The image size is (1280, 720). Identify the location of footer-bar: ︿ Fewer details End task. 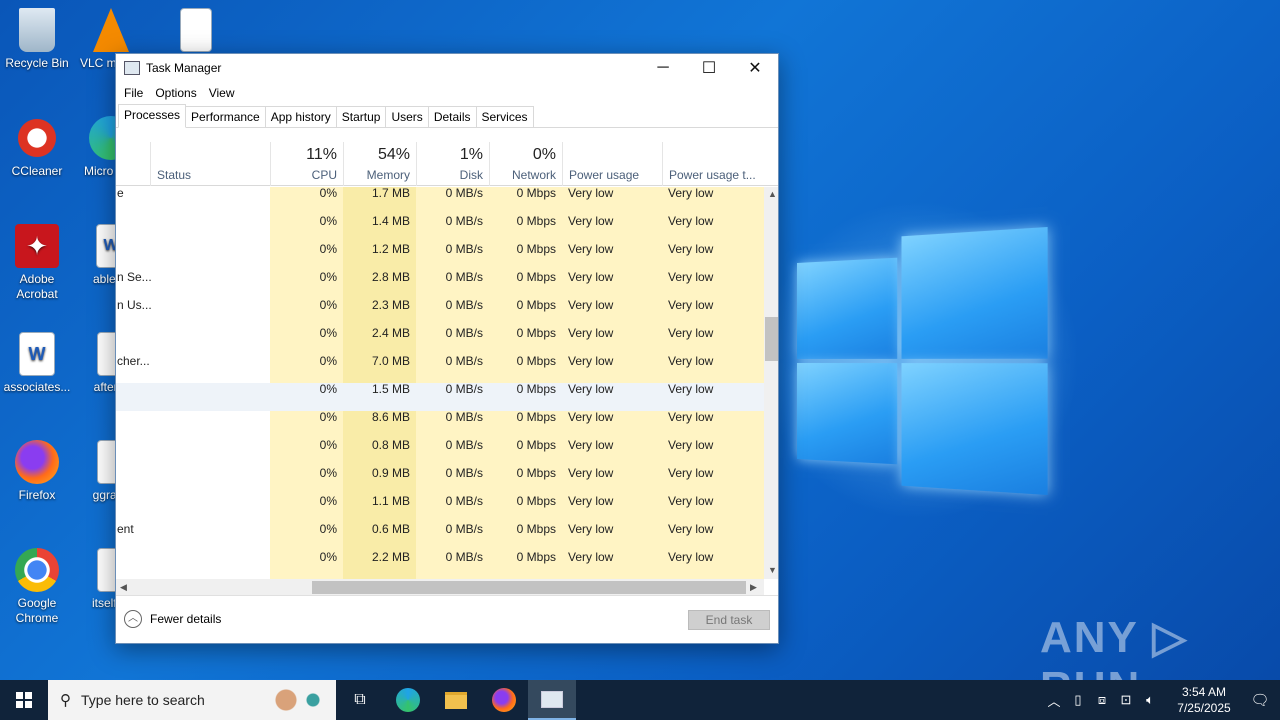
(447, 619).